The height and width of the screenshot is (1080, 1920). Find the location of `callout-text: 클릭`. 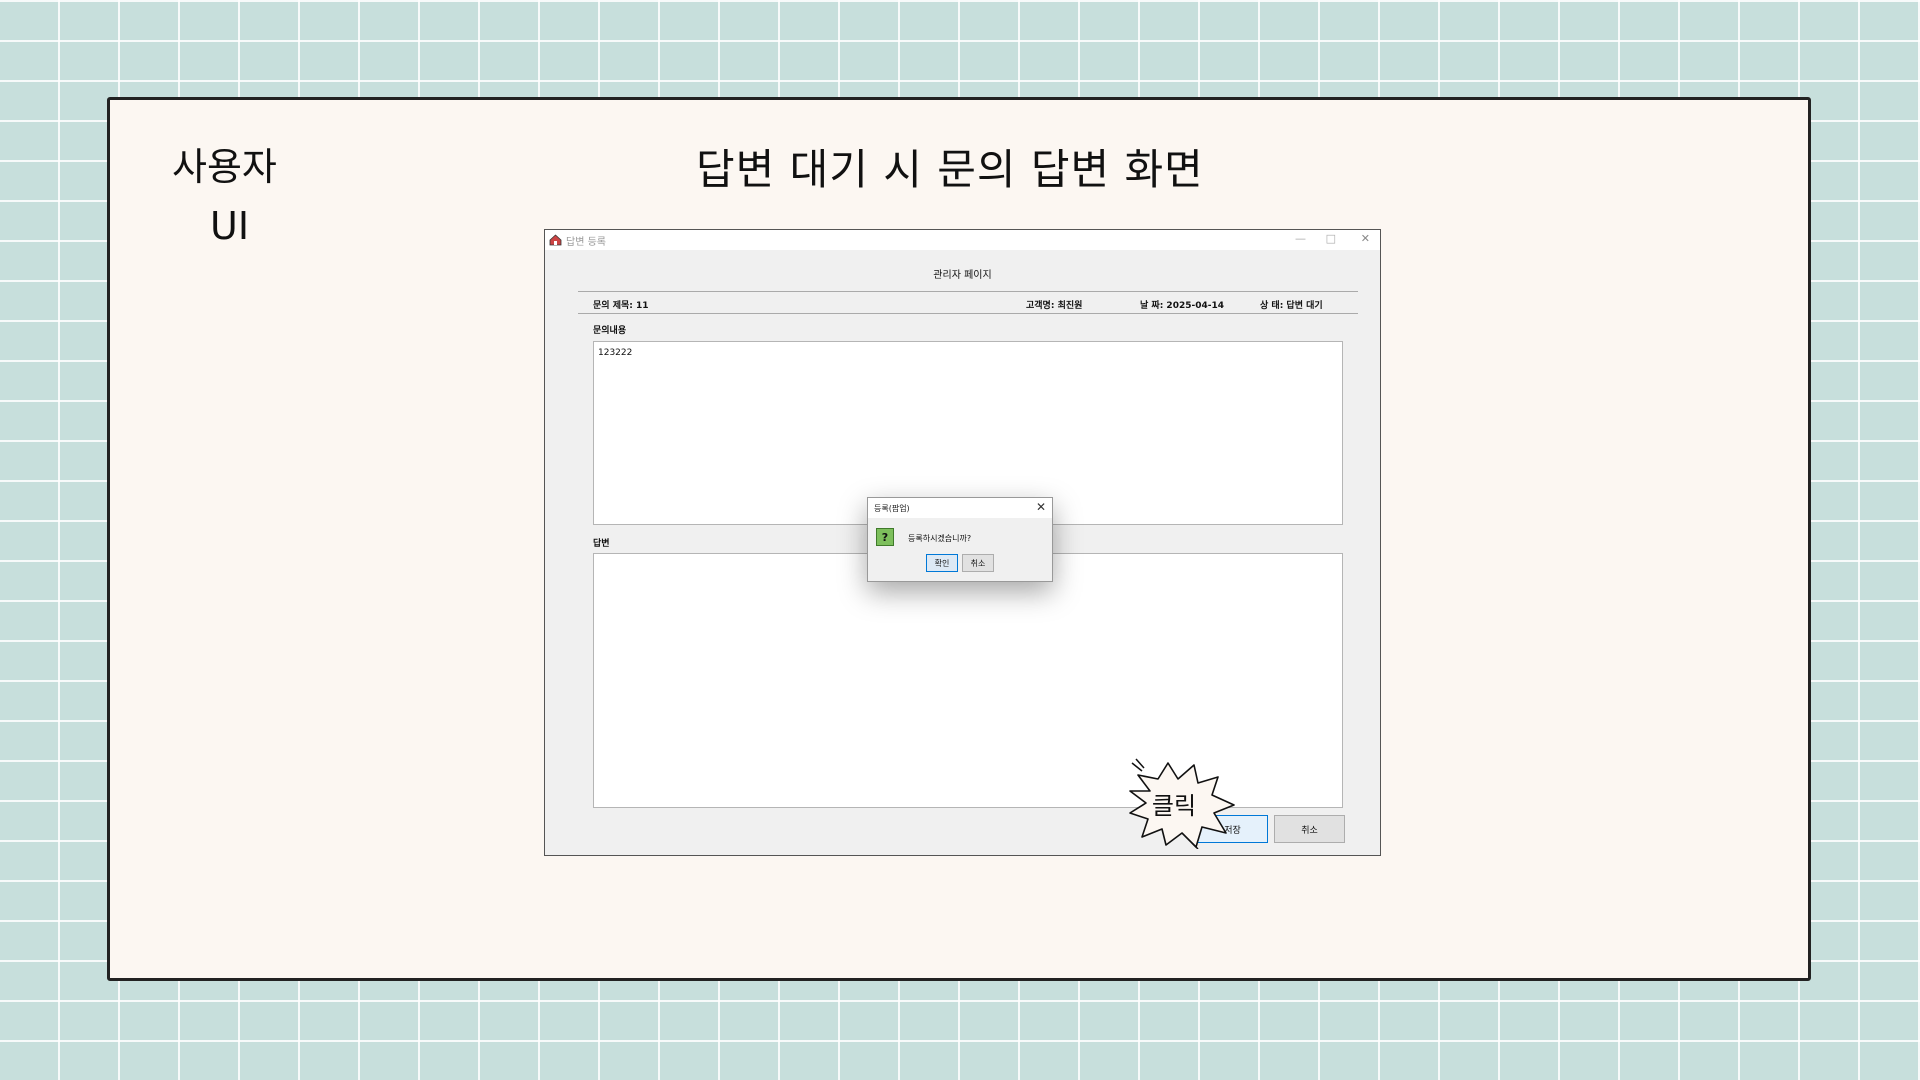

callout-text: 클릭 is located at coordinates (1174, 806).